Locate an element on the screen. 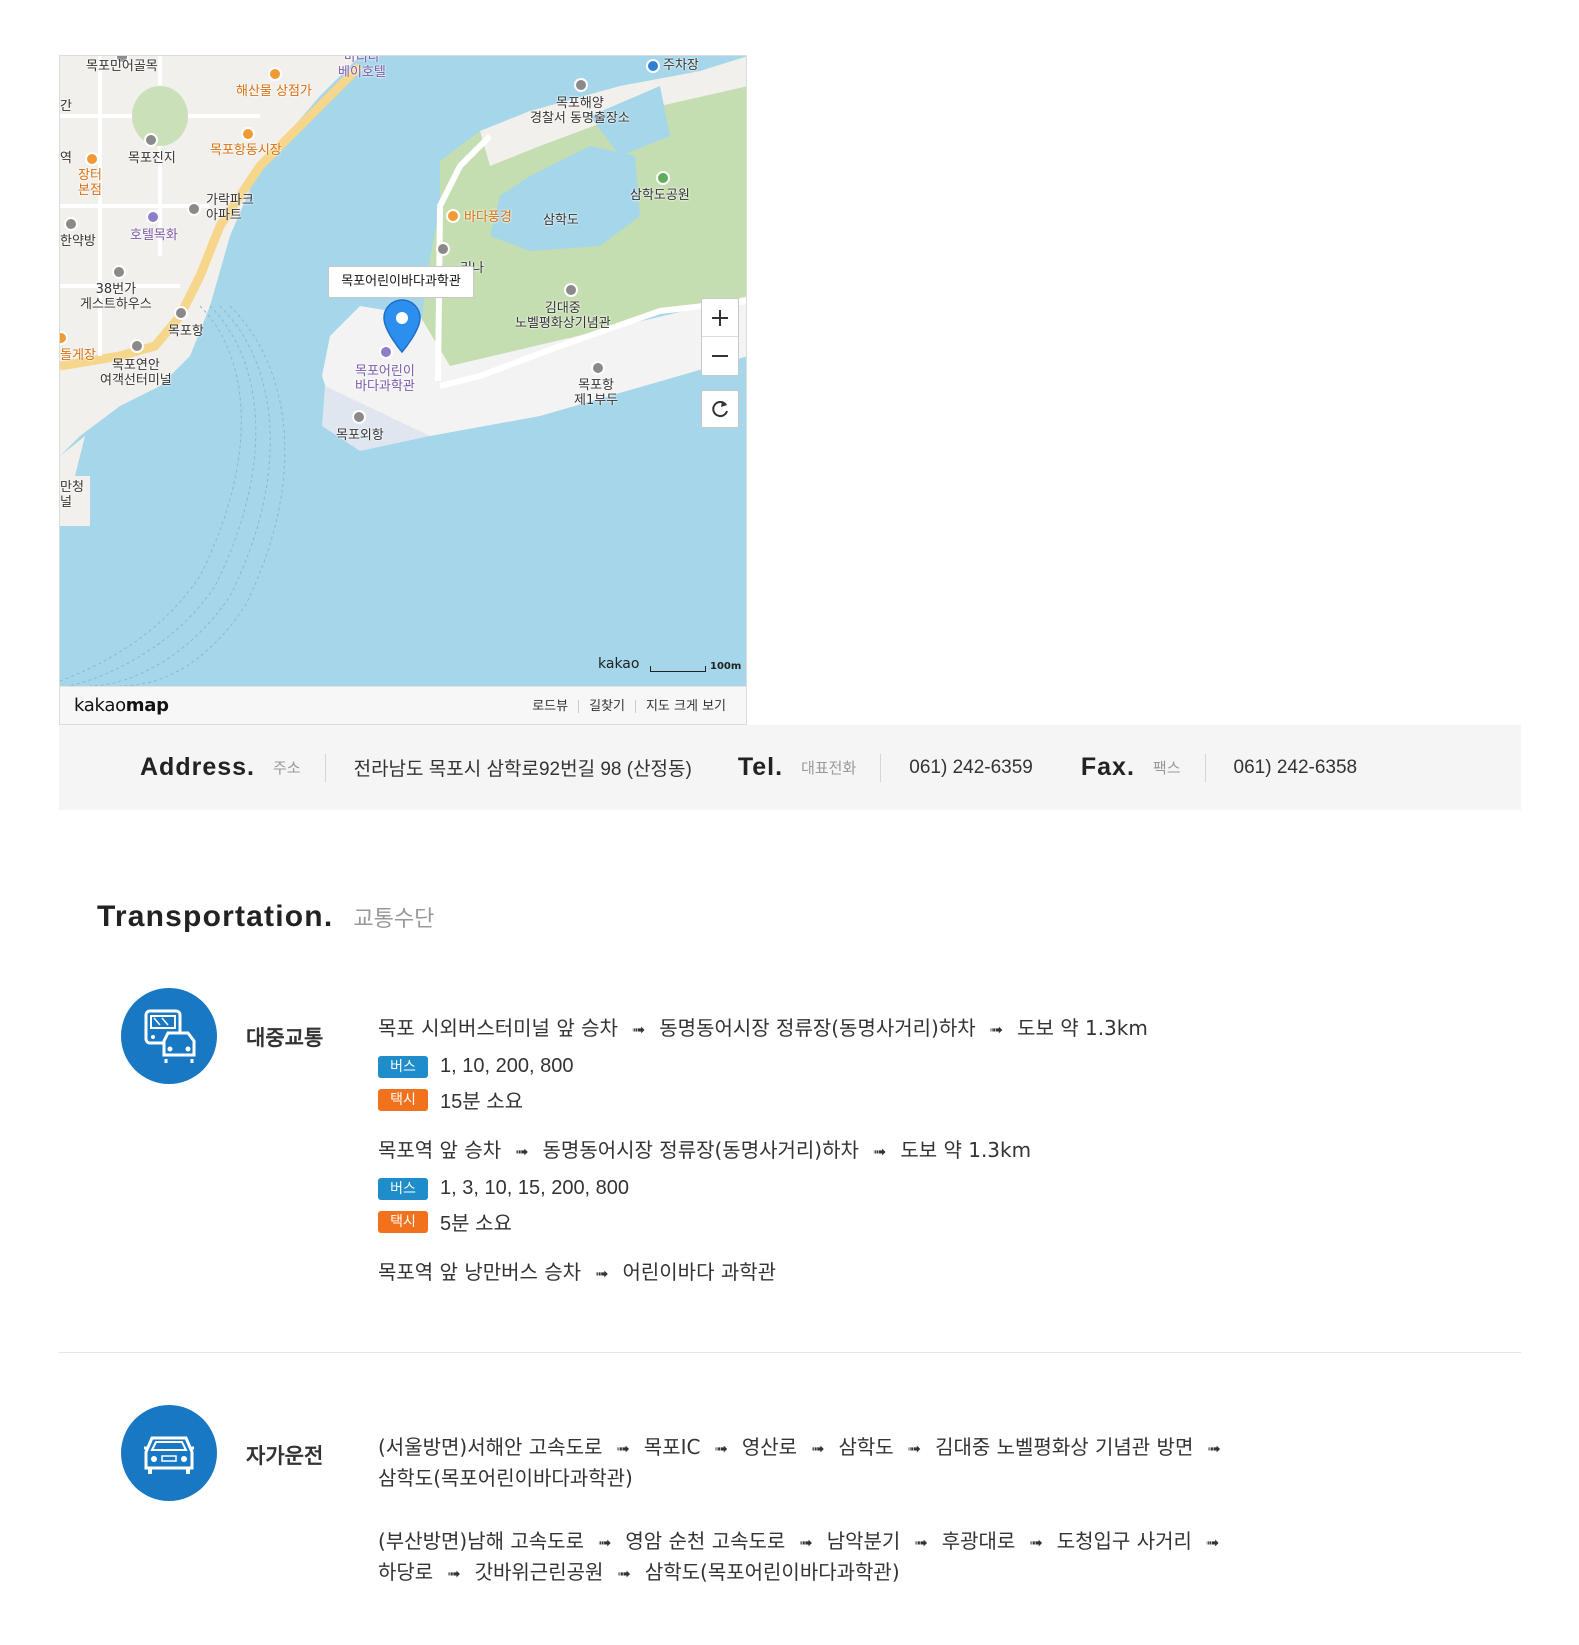 The height and width of the screenshot is (1645, 1579). map-label: 호텔목화 is located at coordinates (154, 235).